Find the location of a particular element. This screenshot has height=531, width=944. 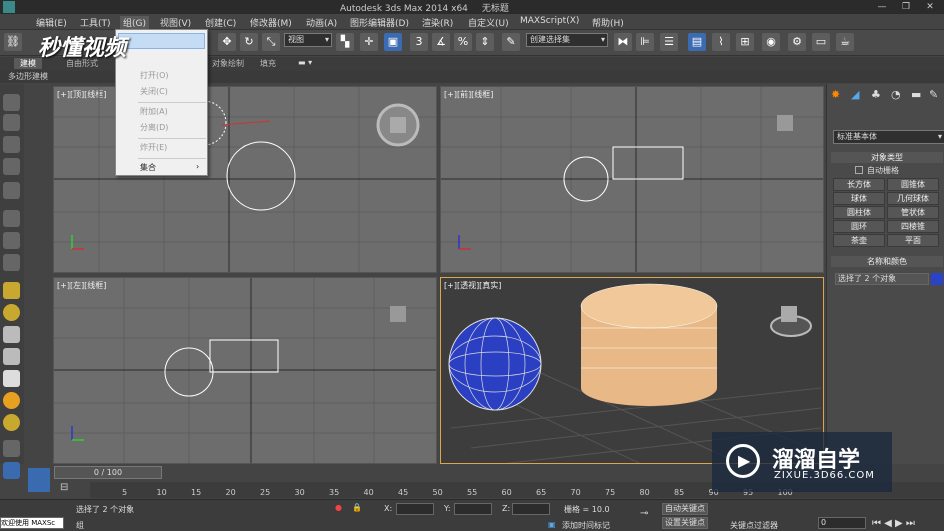

lock-selection-icon: 🔒 is located at coordinates (357, 507).